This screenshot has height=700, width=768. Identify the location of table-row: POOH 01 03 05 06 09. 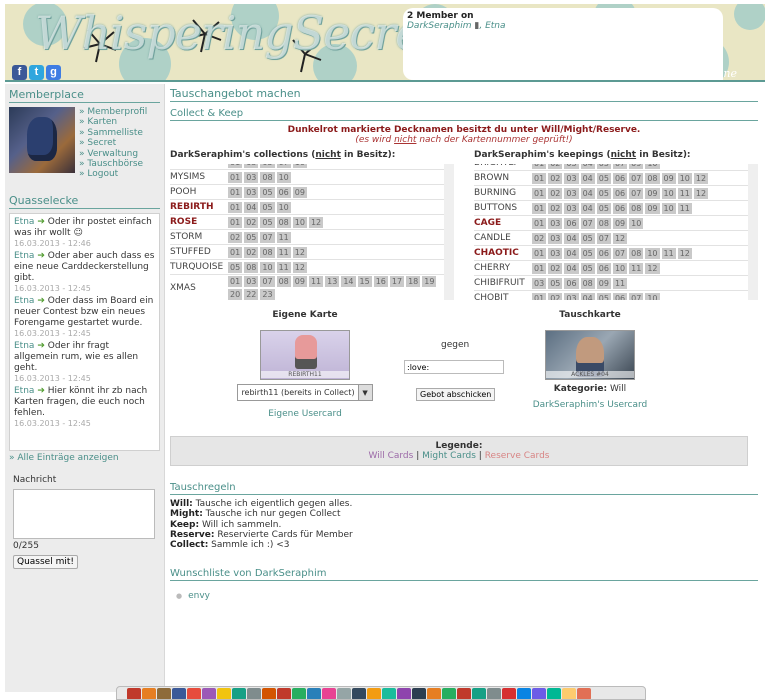
(307, 192).